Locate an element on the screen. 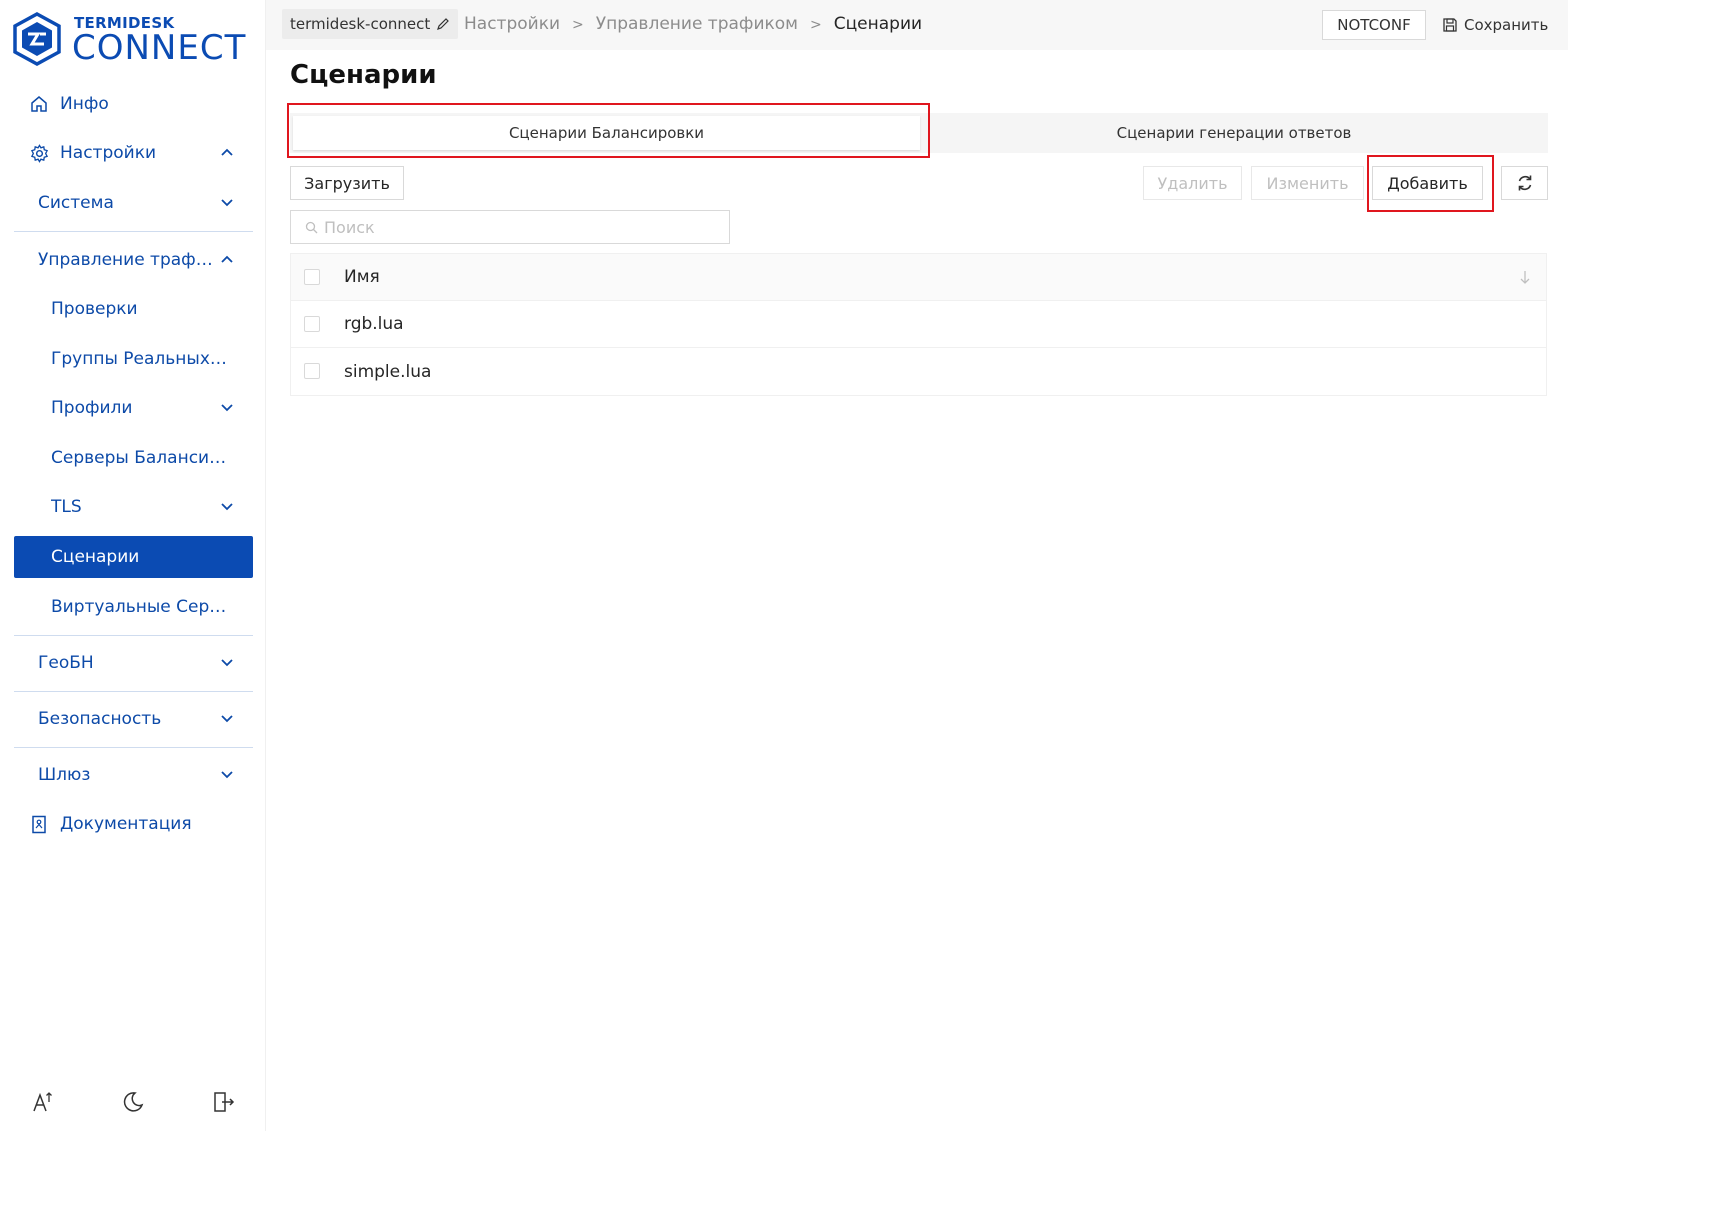 The height and width of the screenshot is (1232, 1710). table-row: rgb.lua is located at coordinates (918, 324).